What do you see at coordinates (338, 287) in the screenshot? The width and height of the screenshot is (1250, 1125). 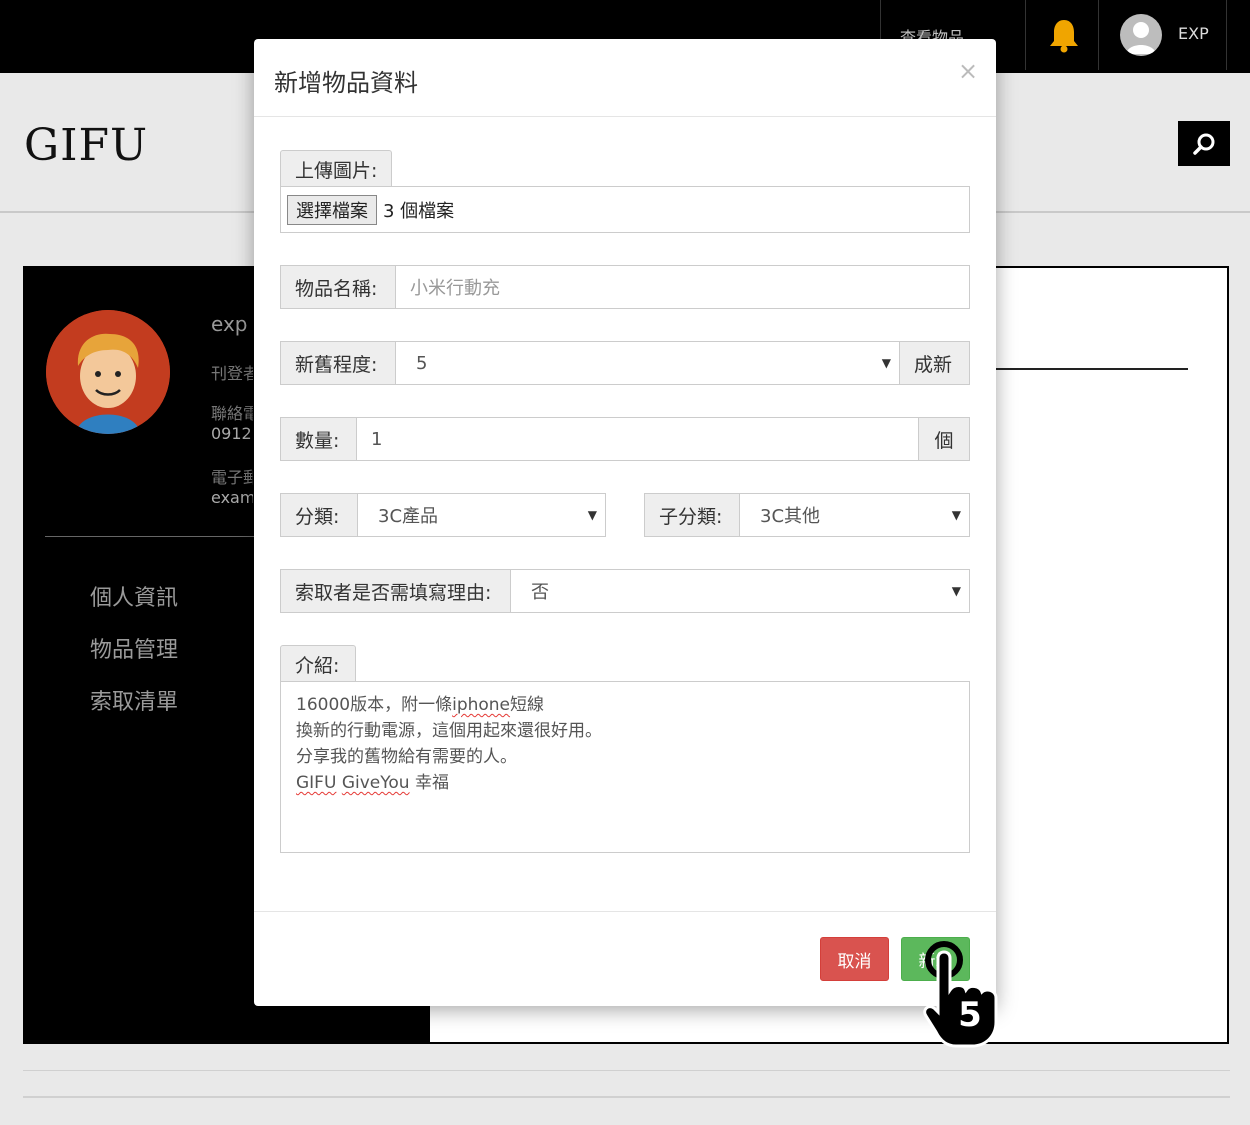 I see `item-name-label: 物品名稱:` at bounding box center [338, 287].